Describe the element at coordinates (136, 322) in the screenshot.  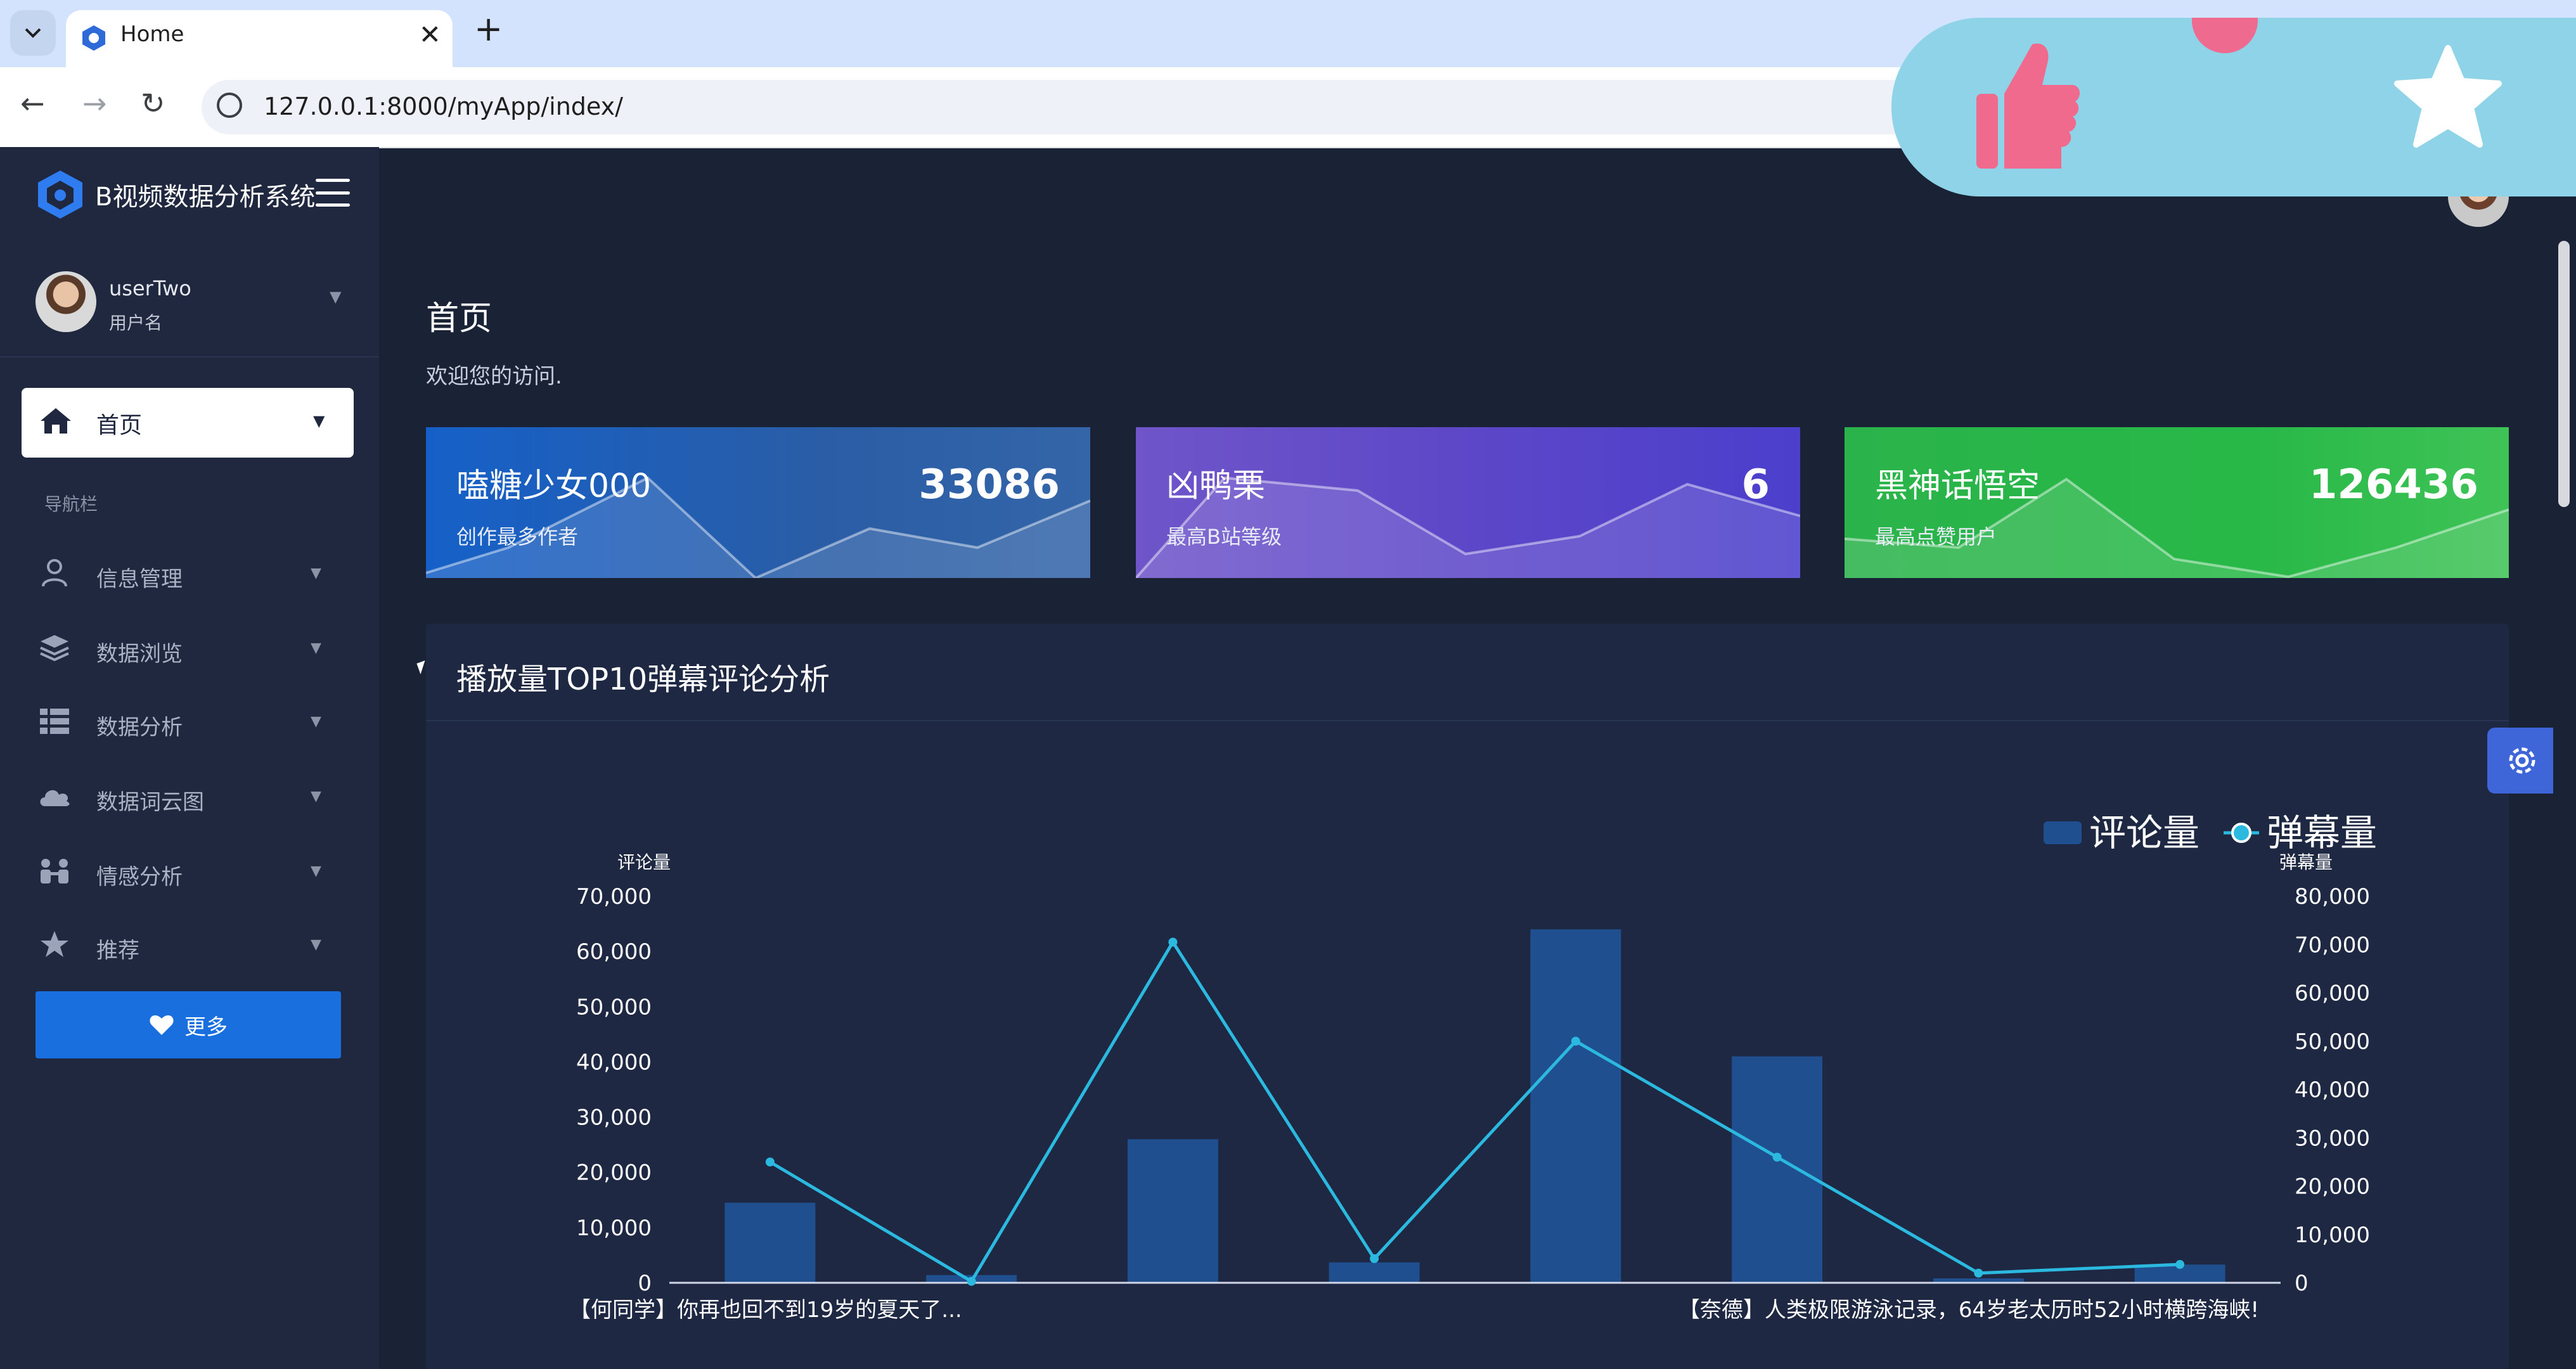
I see `user-role: 用户名` at that location.